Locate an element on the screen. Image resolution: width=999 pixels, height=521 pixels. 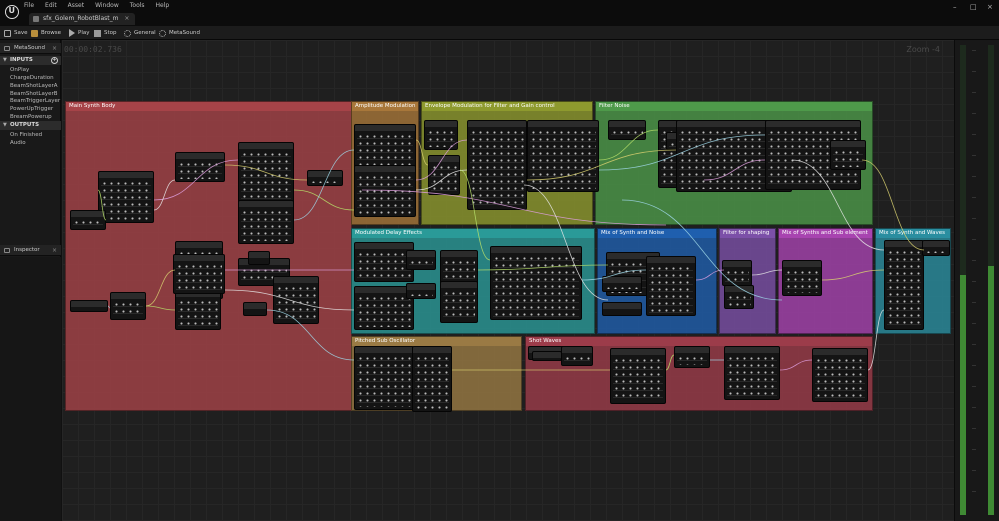
inputs-header-label: INPUTS is located at coordinates (21, 60).